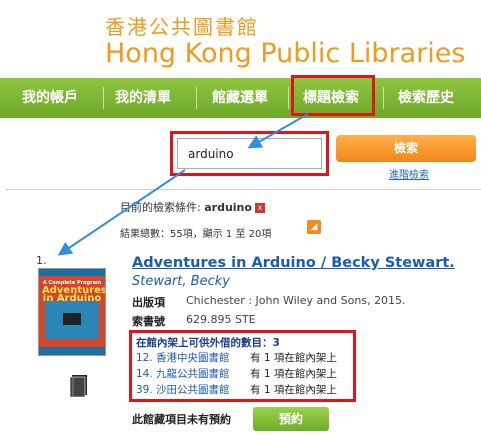 Image resolution: width=481 pixels, height=436 pixels. Describe the element at coordinates (208, 343) in the screenshot. I see `availability-heading: 在館內架上可供外借的數目：3` at that location.